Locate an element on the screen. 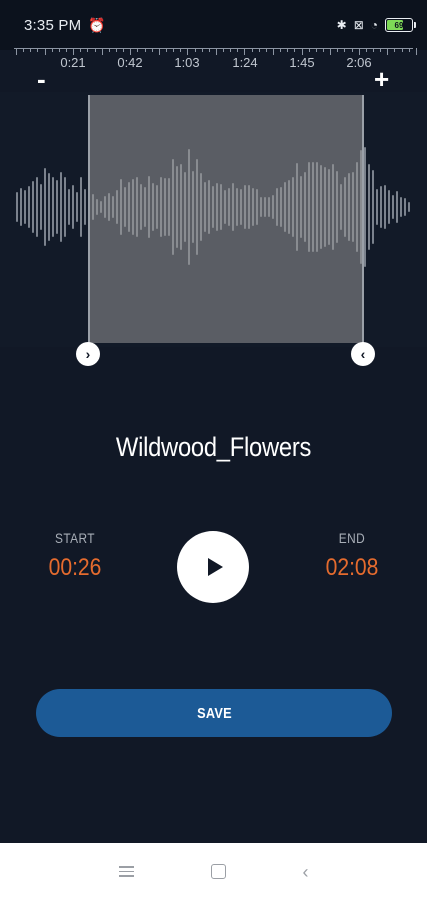  end-label: END is located at coordinates (352, 538).